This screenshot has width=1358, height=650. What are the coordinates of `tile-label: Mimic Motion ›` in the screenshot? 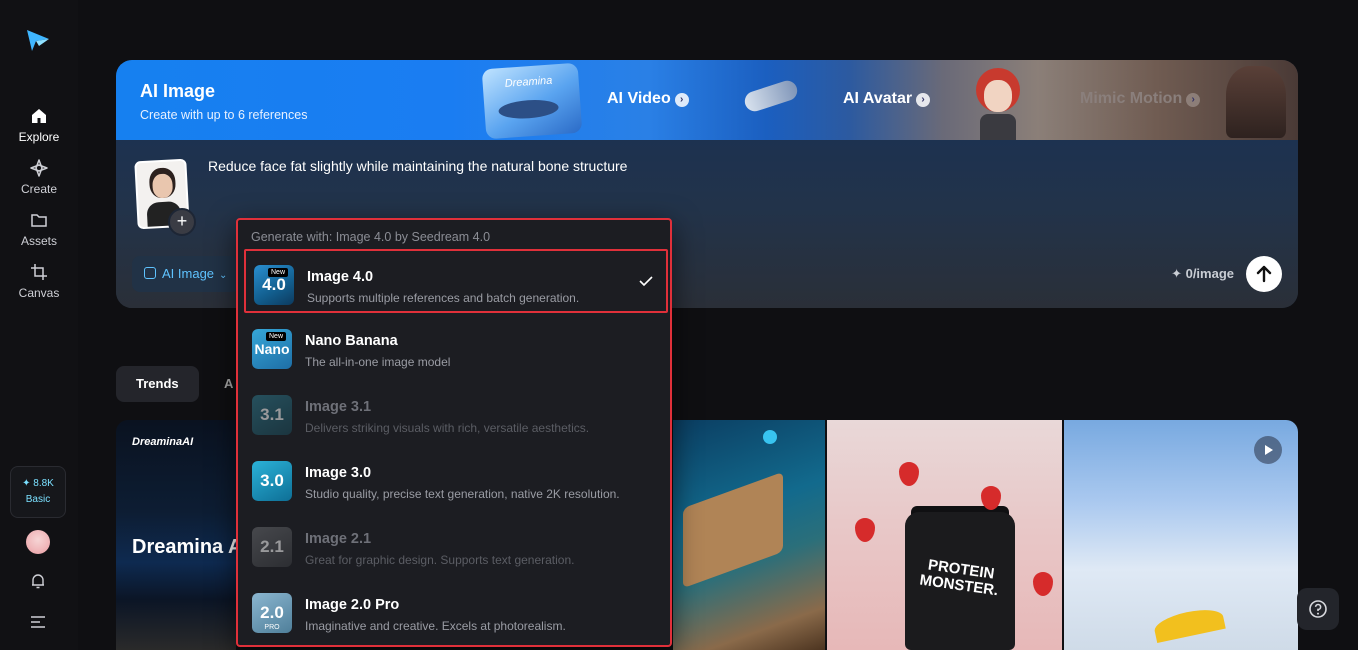 It's located at (1140, 99).